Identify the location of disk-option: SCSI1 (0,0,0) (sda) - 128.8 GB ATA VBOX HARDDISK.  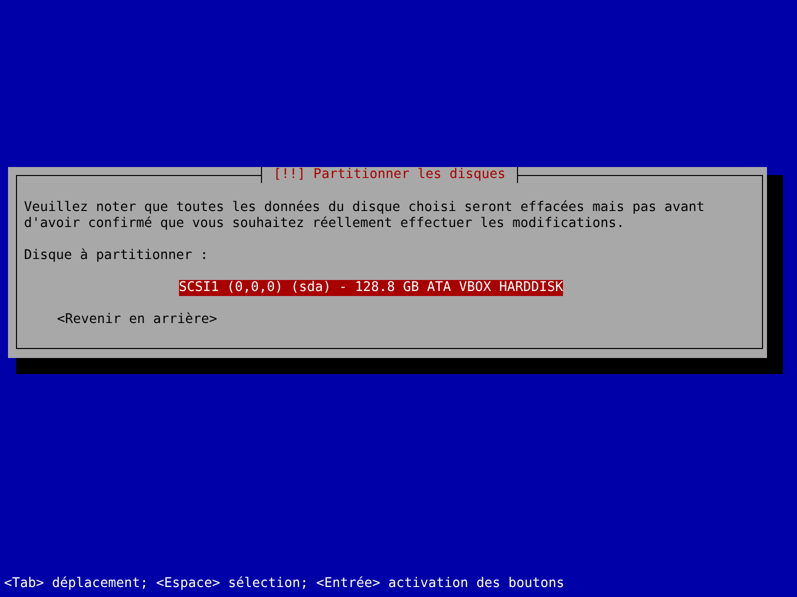
(371, 288).